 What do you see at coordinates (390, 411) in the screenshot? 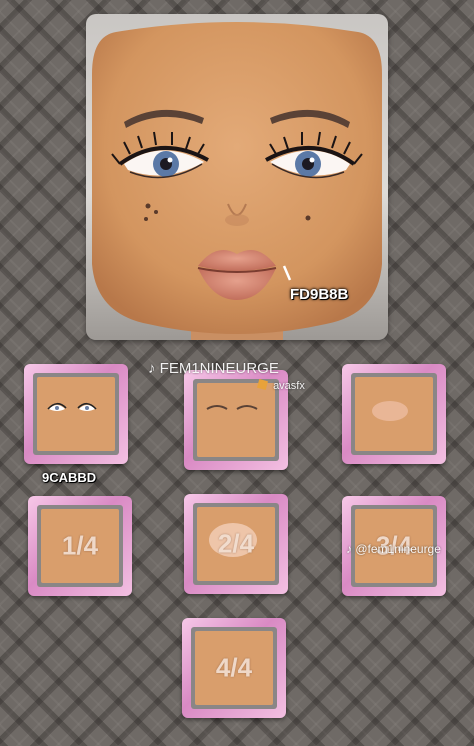
I see `blush-icon` at bounding box center [390, 411].